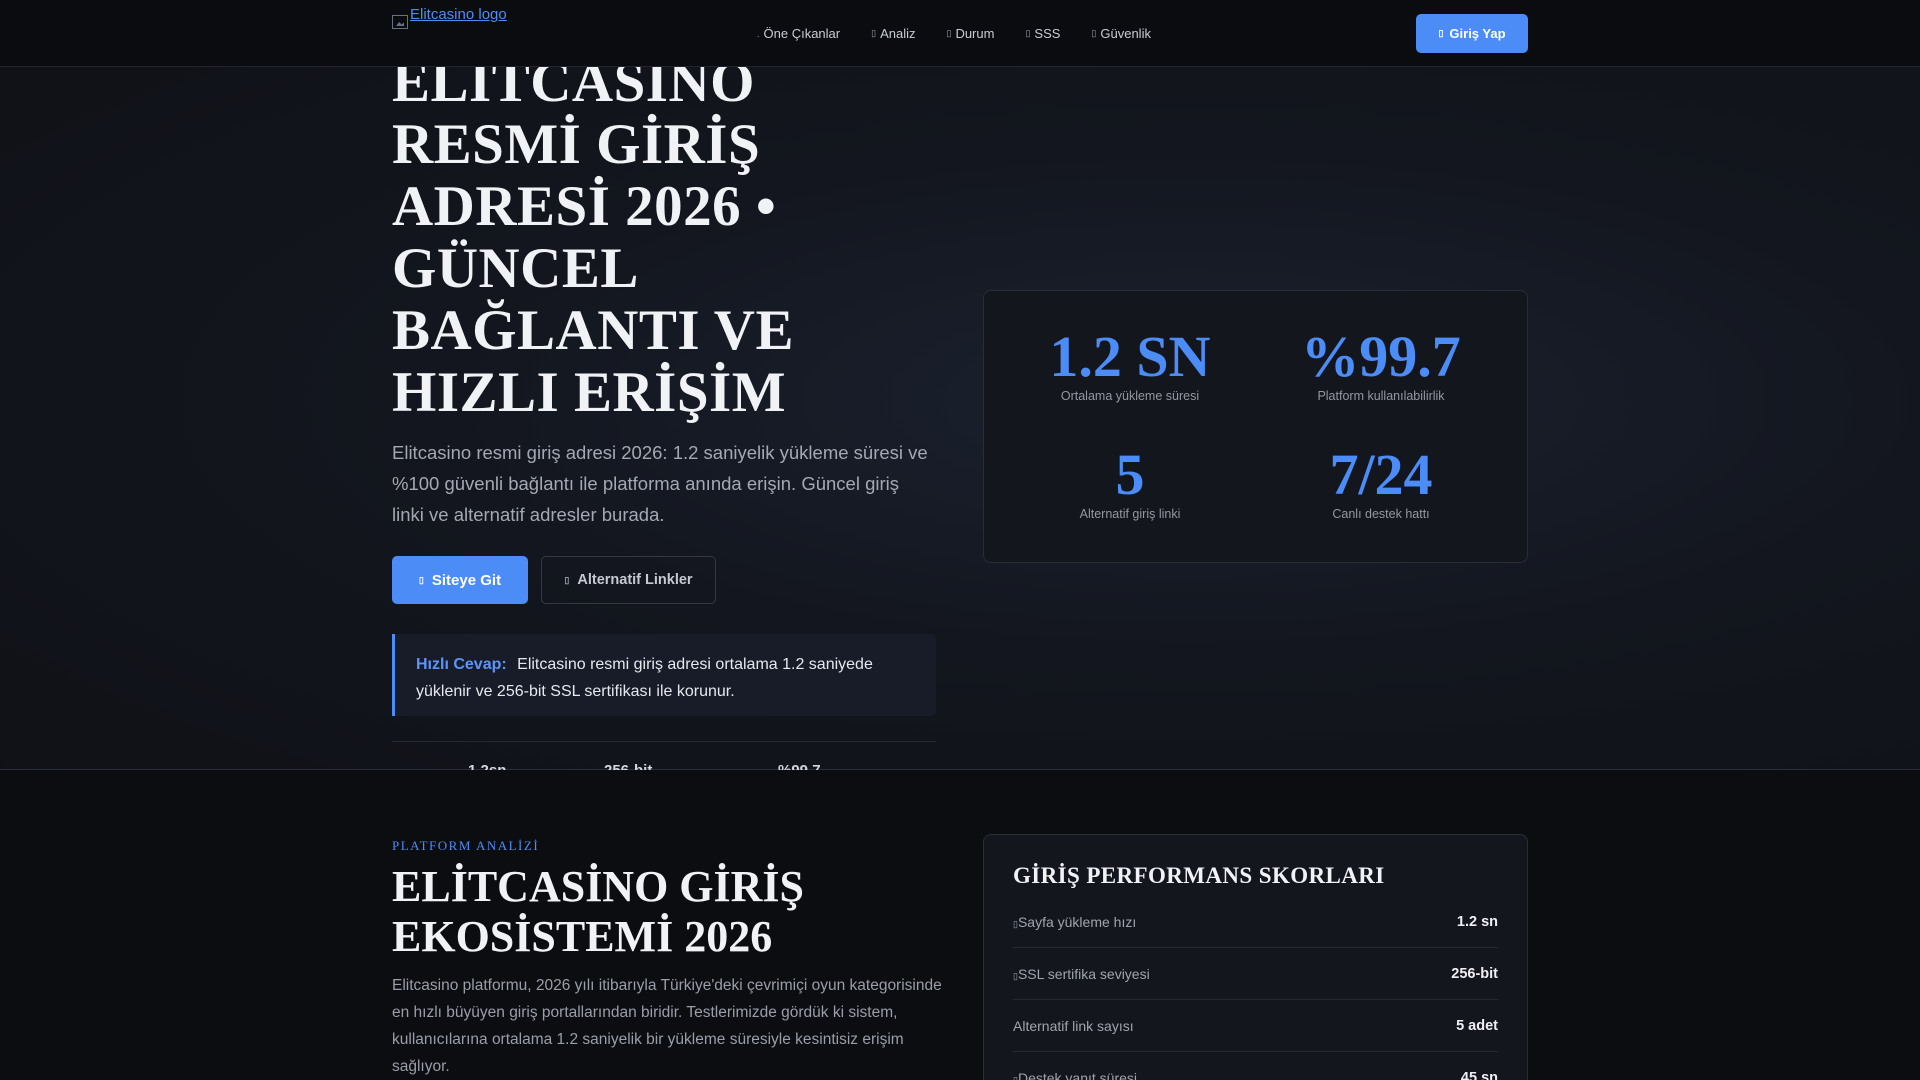 This screenshot has height=1080, width=1920. I want to click on site-logo: Elitcasino logo, so click(449, 17).